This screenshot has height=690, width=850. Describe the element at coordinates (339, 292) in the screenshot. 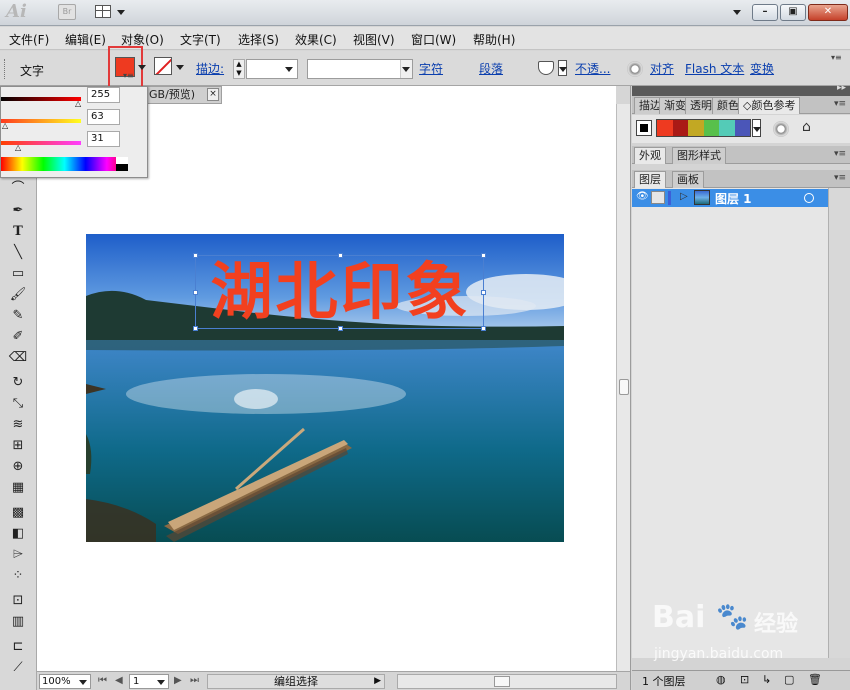

I see `text-bounding-box: 湖北印象` at that location.